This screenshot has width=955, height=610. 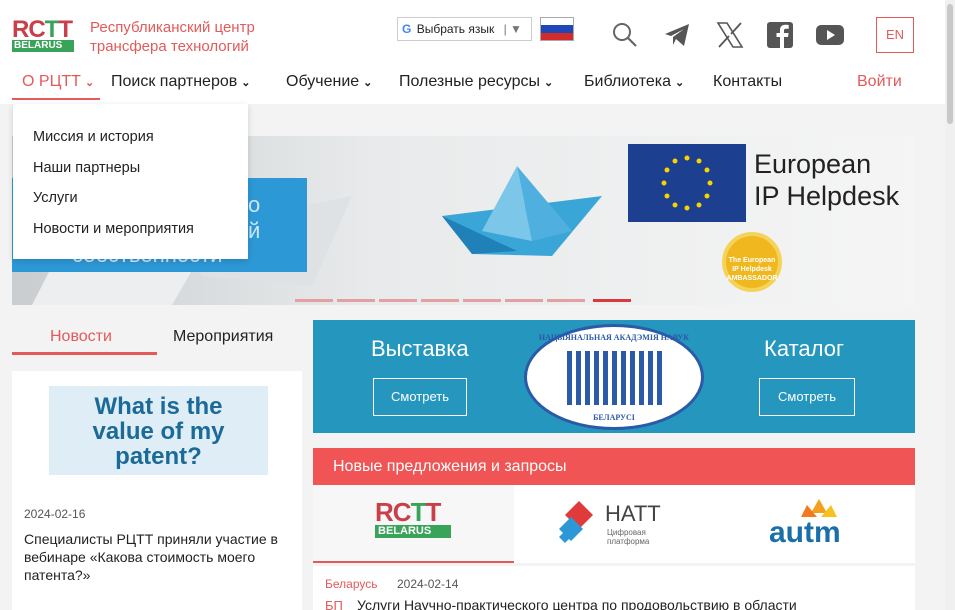 What do you see at coordinates (174, 81) in the screenshot?
I see `nav-label: Поиск партнеров` at bounding box center [174, 81].